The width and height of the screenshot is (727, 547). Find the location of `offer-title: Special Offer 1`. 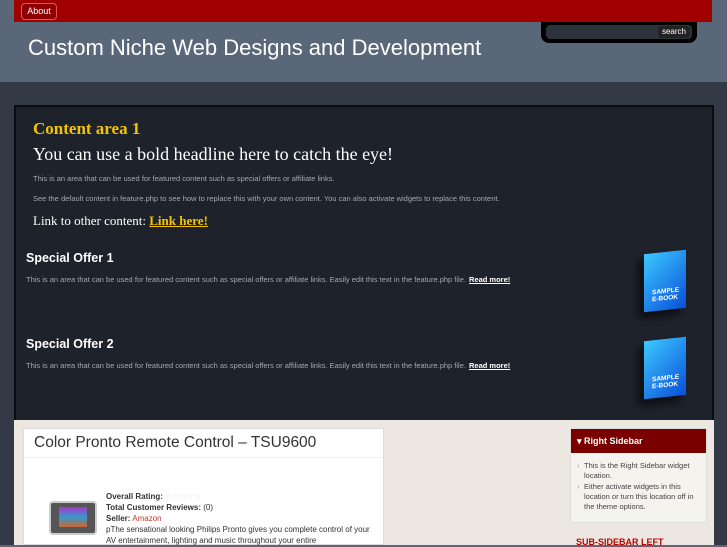

offer-title: Special Offer 1 is located at coordinates (70, 258).